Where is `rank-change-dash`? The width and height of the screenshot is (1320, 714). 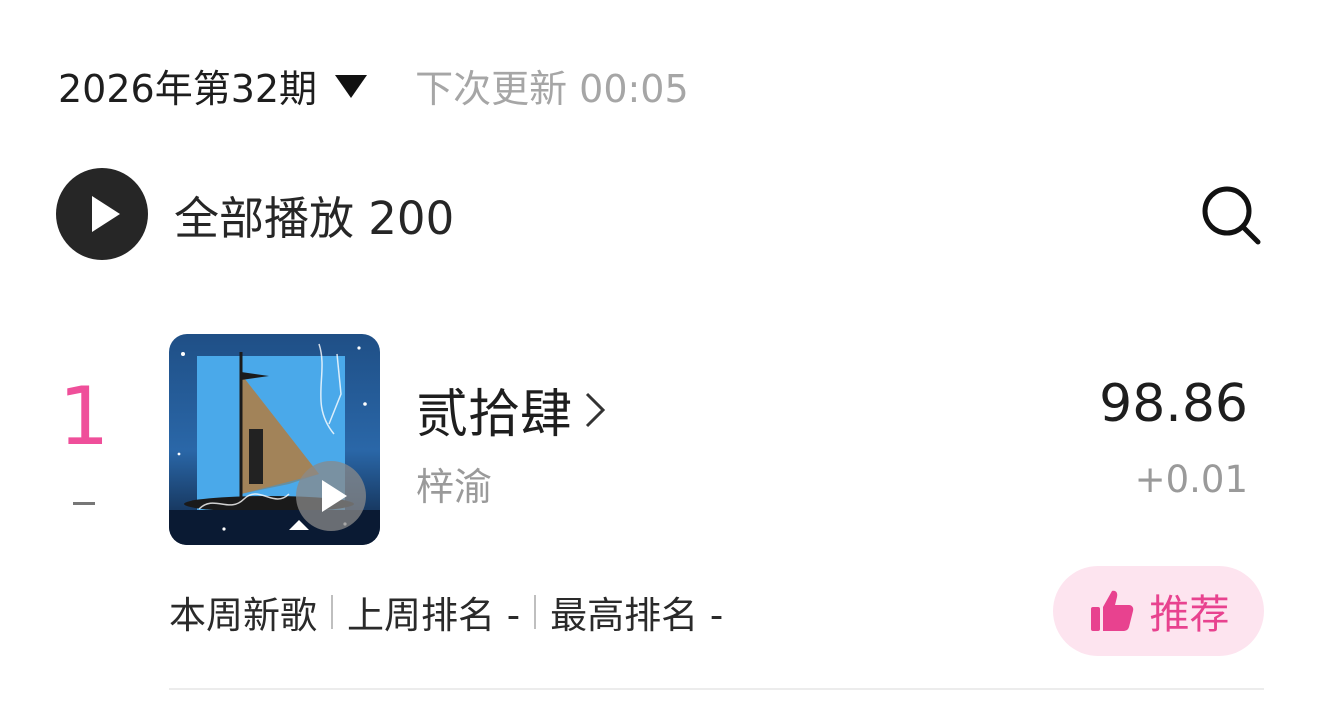
rank-change-dash is located at coordinates (84, 503).